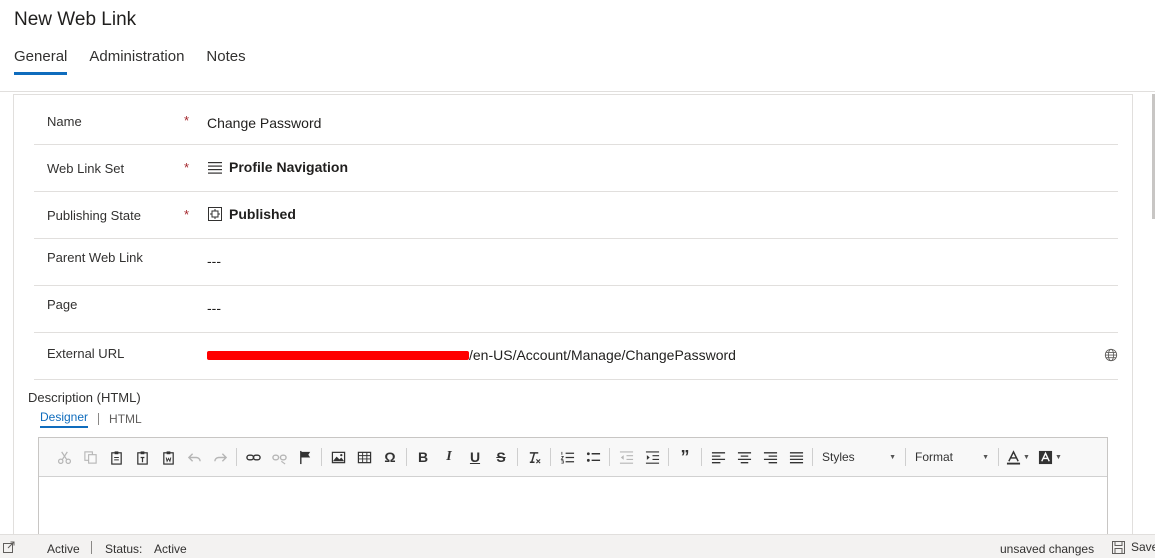 The height and width of the screenshot is (558, 1155). What do you see at coordinates (225, 61) in the screenshot?
I see `tab-notes: Notes` at bounding box center [225, 61].